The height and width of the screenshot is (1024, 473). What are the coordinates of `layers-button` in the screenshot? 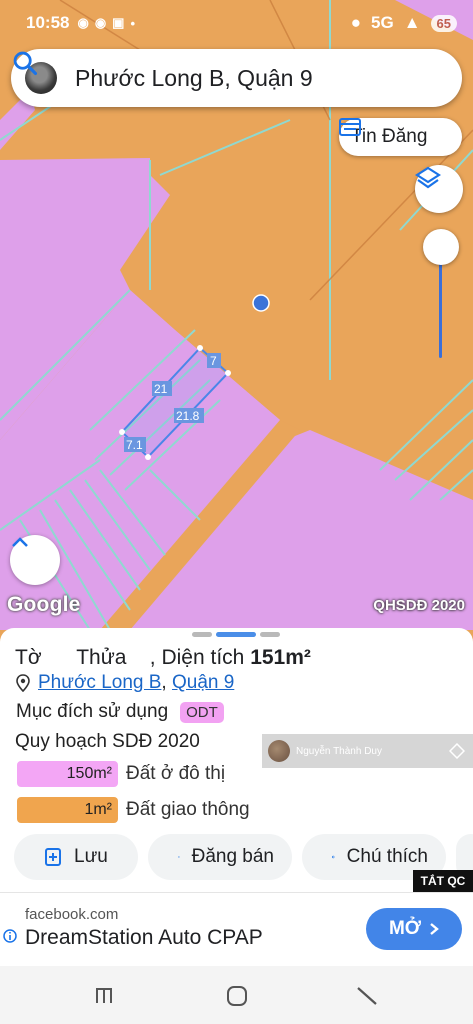 It's located at (439, 189).